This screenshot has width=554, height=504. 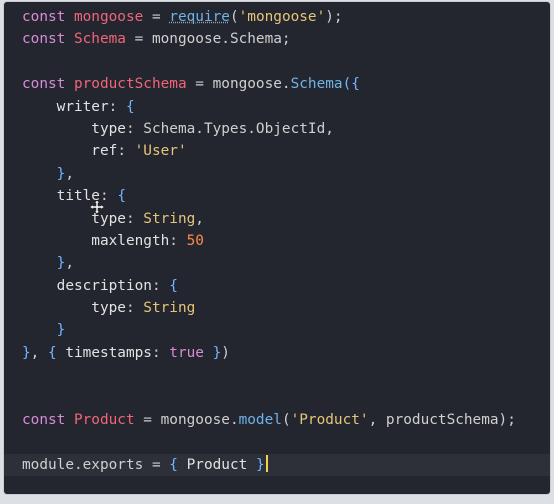 I want to click on code-token: );, so click(x=334, y=17).